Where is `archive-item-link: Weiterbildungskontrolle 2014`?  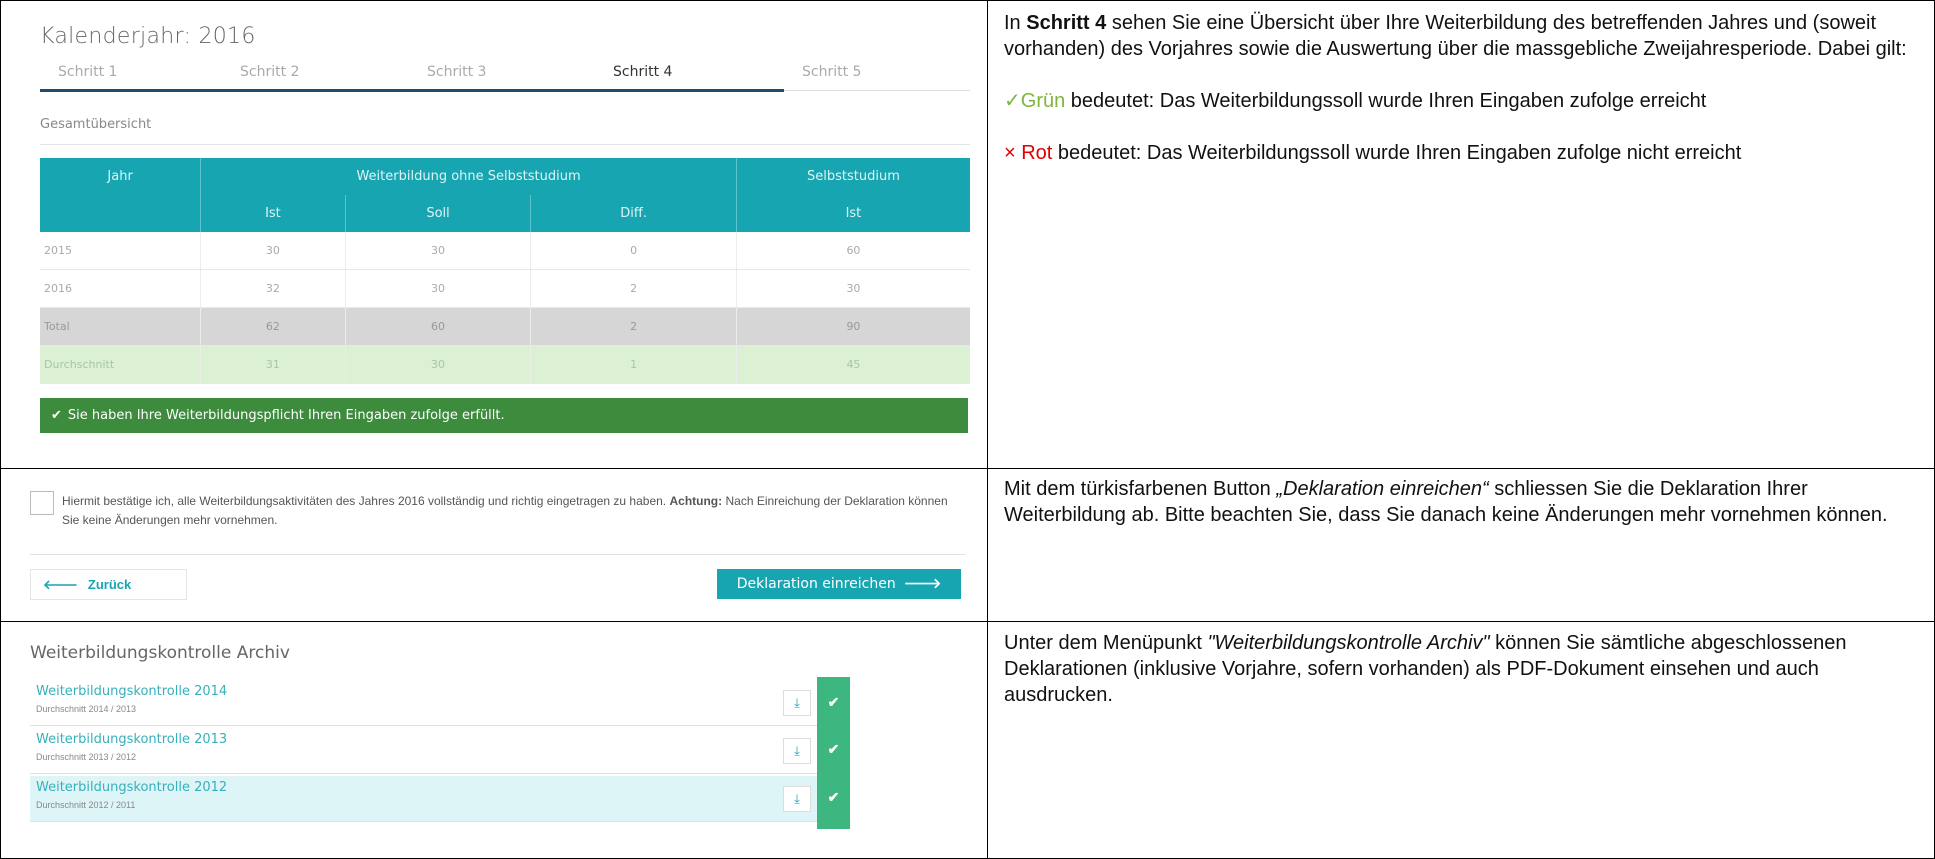
archive-item-link: Weiterbildungskontrolle 2014 is located at coordinates (131, 691).